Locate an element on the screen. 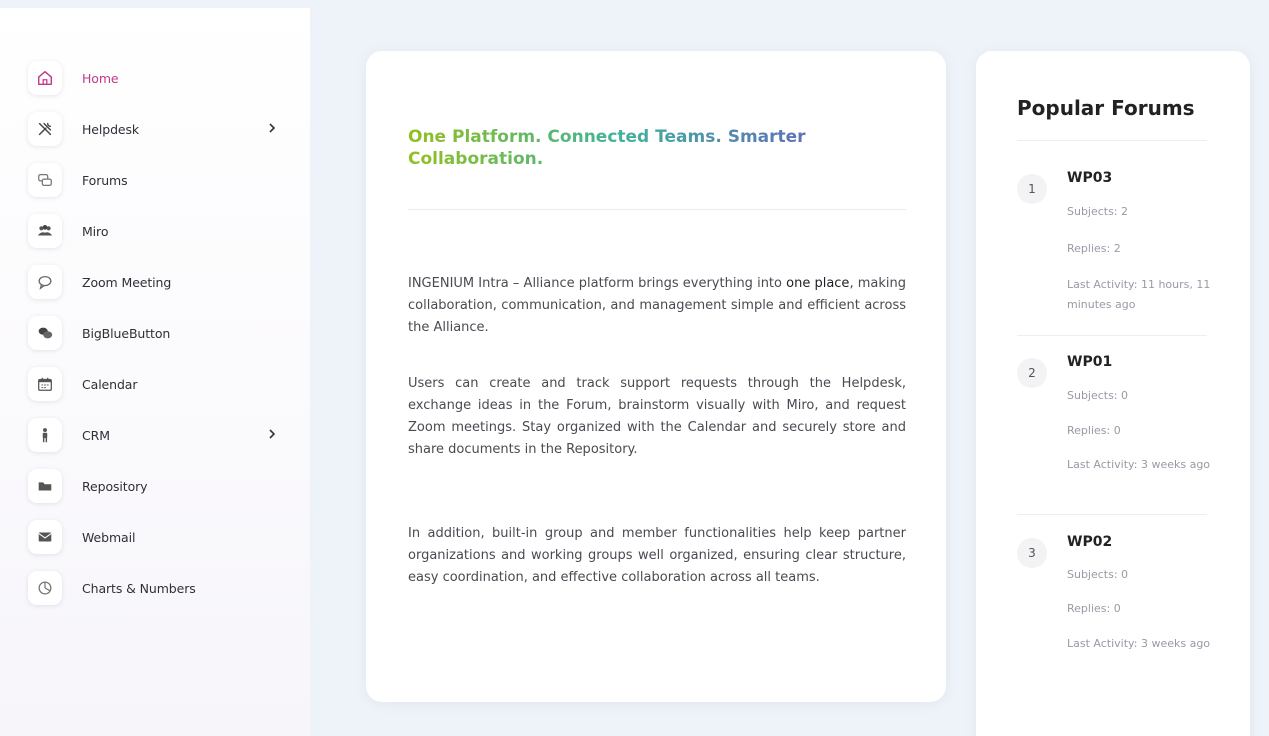  sidebar-item-label: Calendar is located at coordinates (110, 384).